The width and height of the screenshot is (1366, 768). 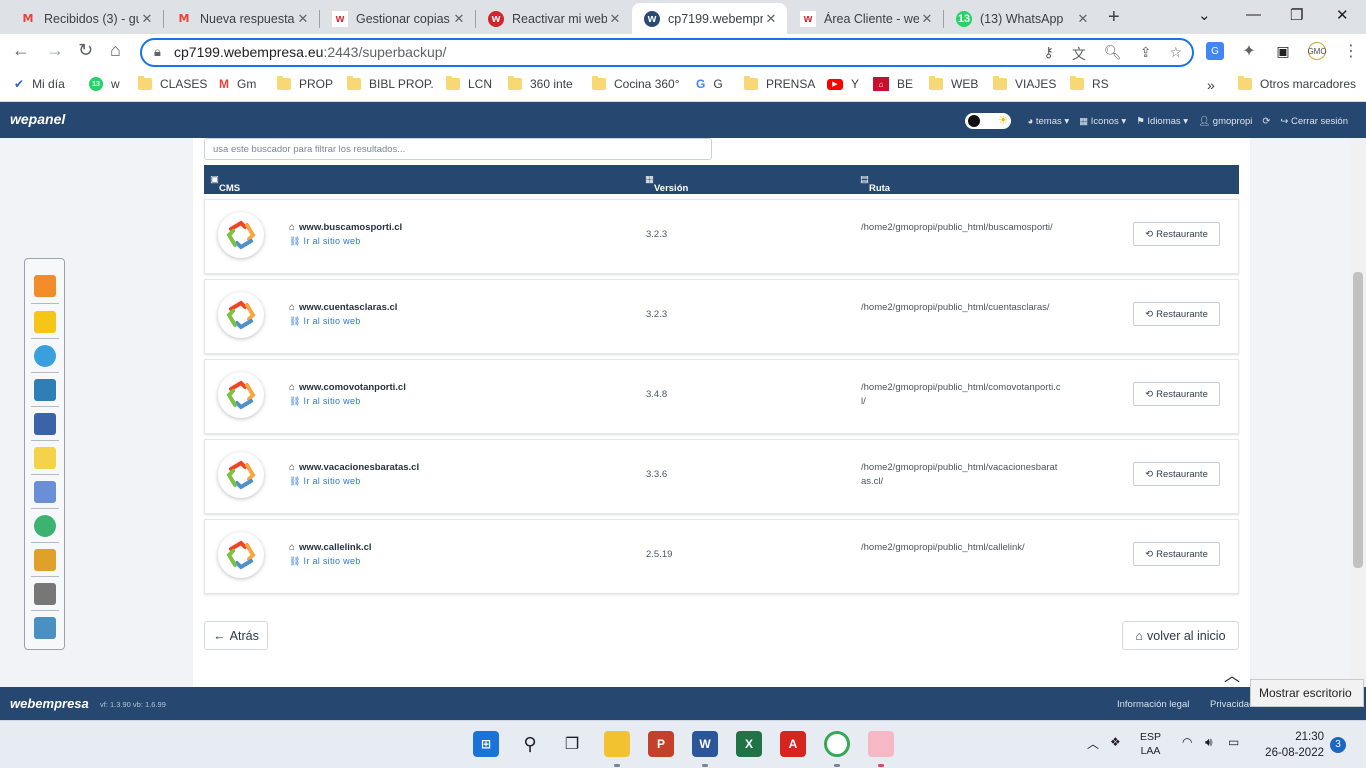 What do you see at coordinates (1048, 121) in the screenshot?
I see `themes-menu: ◕ temas ▾` at bounding box center [1048, 121].